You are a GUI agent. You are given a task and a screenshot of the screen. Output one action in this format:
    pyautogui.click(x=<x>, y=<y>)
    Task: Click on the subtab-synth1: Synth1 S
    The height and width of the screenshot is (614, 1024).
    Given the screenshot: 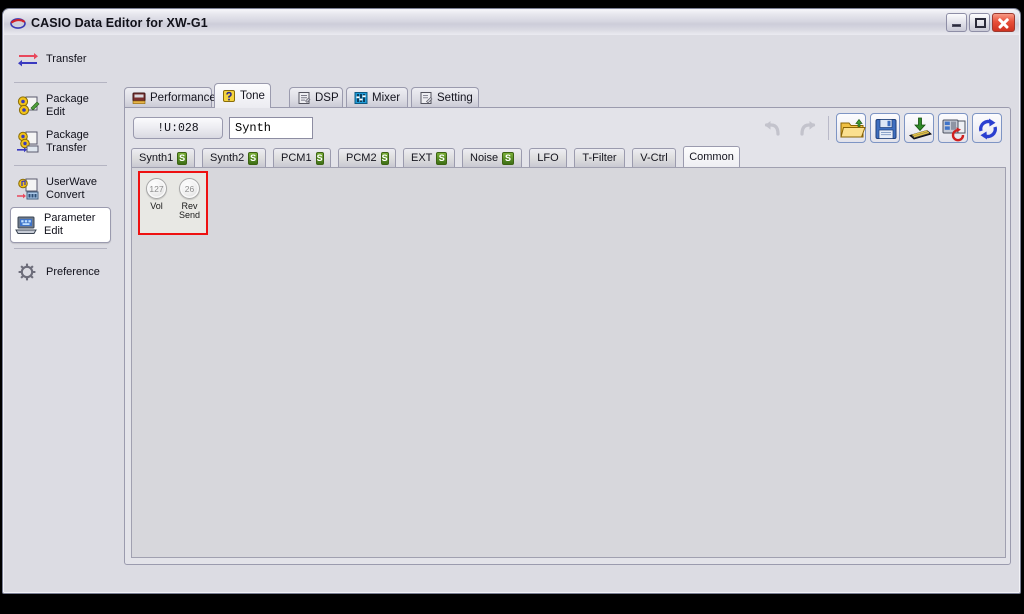 What is the action you would take?
    pyautogui.click(x=163, y=157)
    